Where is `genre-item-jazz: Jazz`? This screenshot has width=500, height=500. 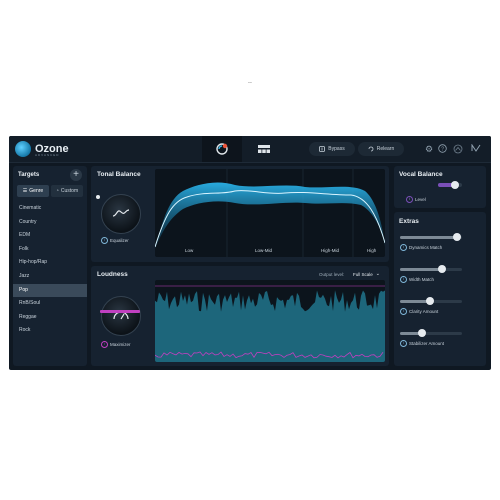 genre-item-jazz: Jazz is located at coordinates (50, 277).